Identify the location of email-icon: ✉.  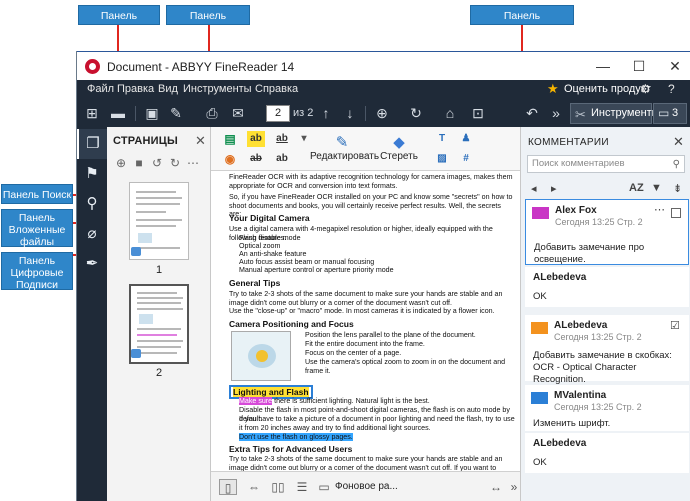
(238, 113).